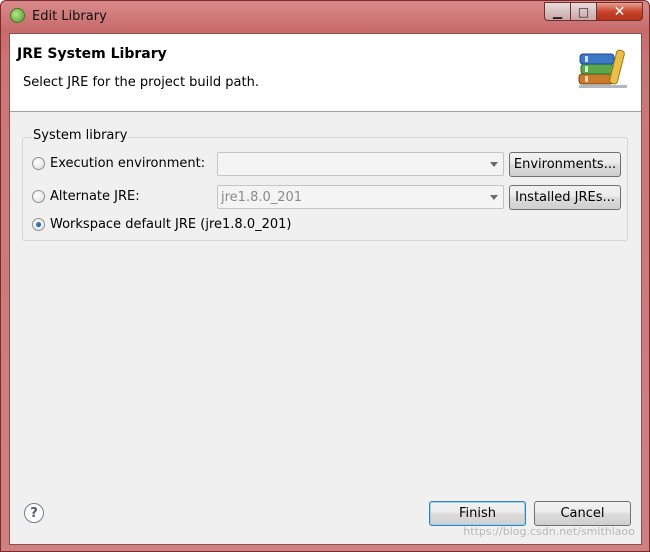 This screenshot has width=650, height=552. What do you see at coordinates (69, 16) in the screenshot?
I see `window-title: Edit Library` at bounding box center [69, 16].